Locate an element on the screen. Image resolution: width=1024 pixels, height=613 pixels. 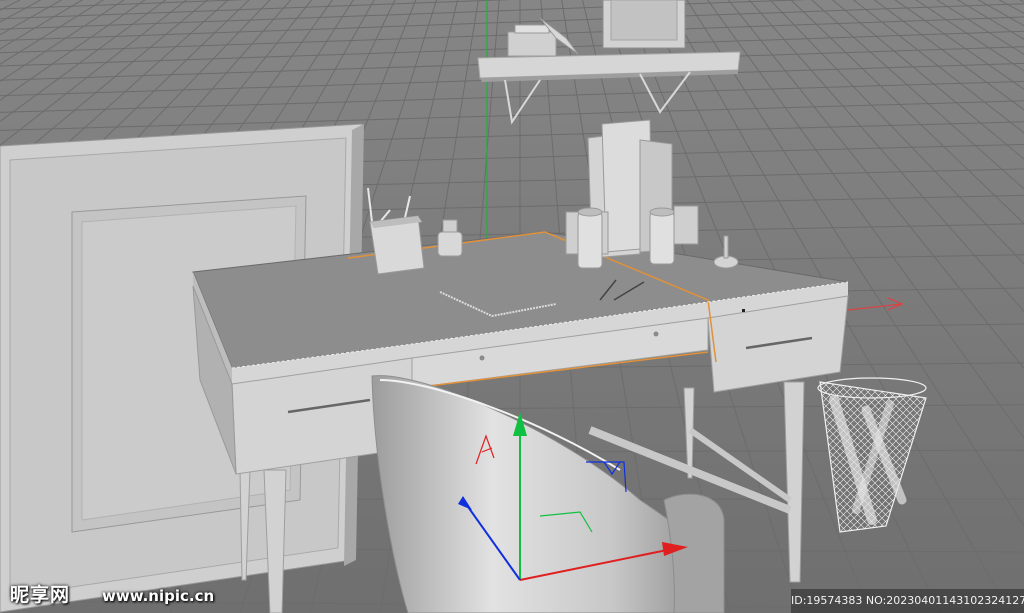
watermark-logo: 昵享网 is located at coordinates (40, 595).